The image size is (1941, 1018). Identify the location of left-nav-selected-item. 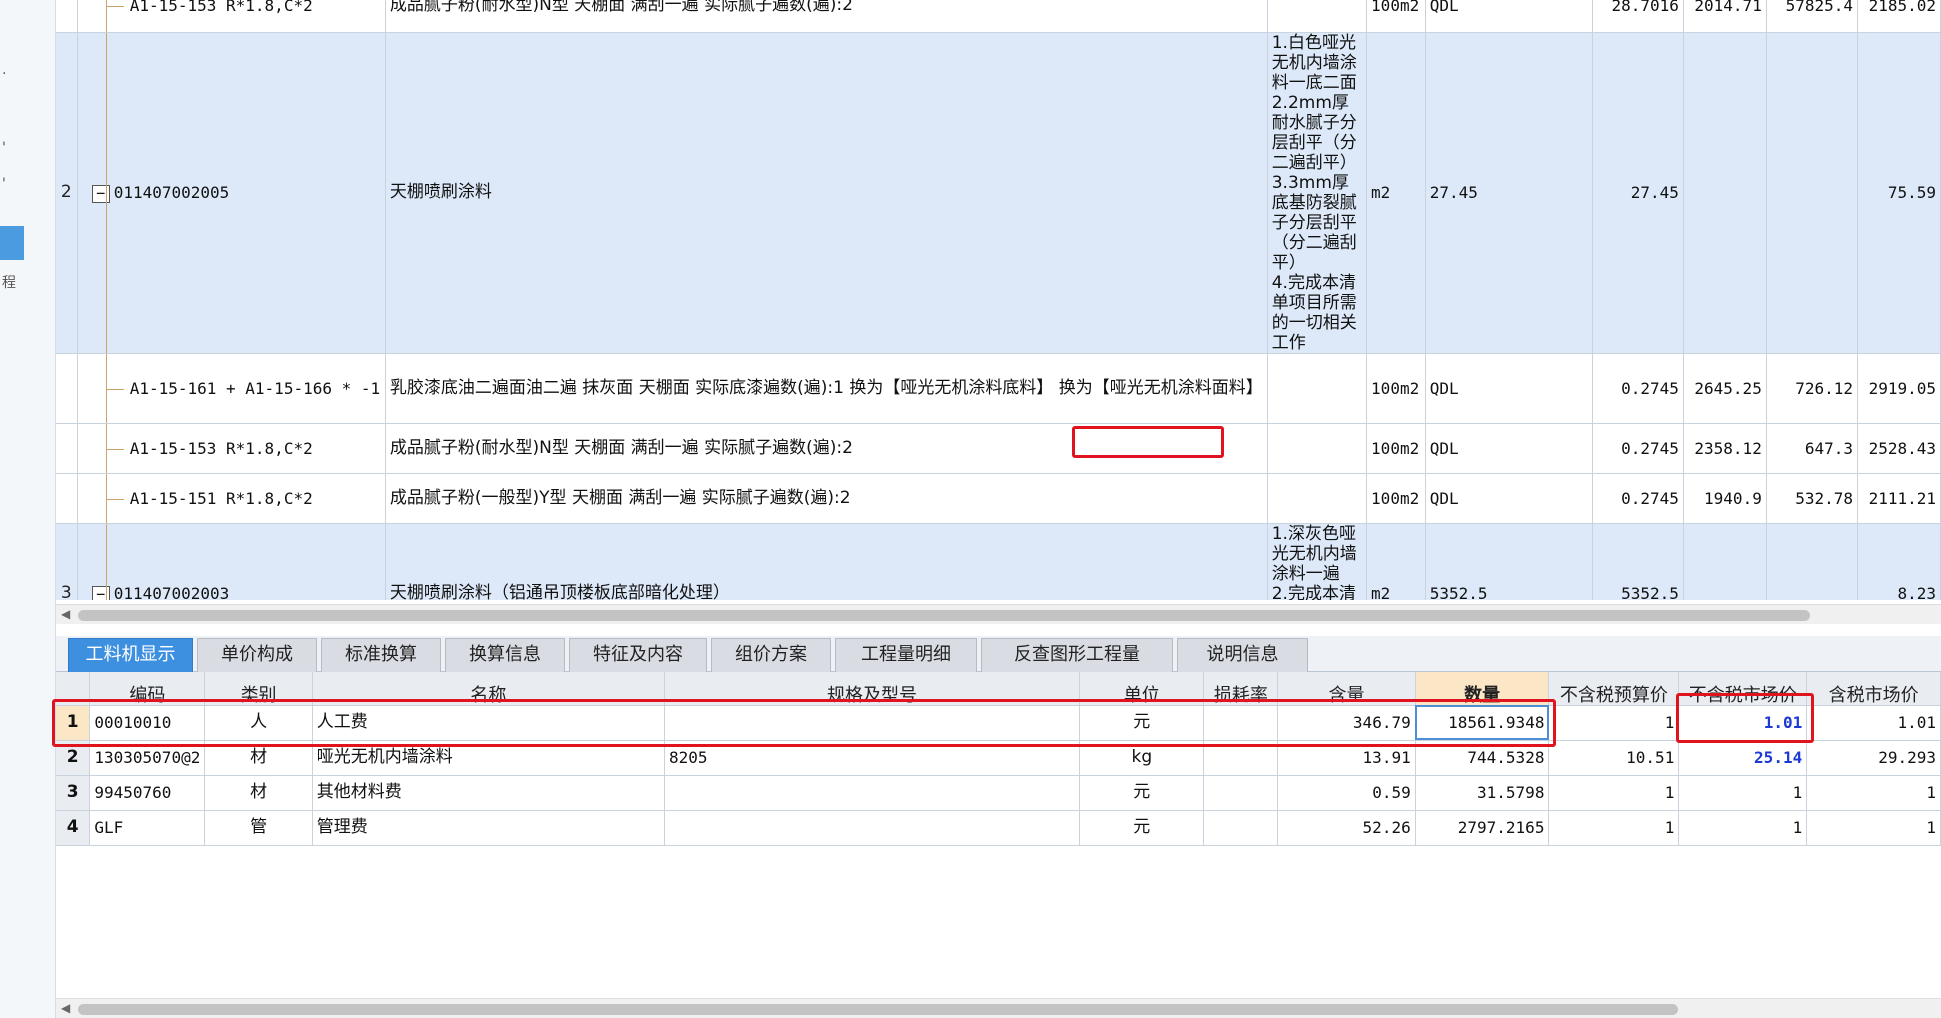
(12, 243).